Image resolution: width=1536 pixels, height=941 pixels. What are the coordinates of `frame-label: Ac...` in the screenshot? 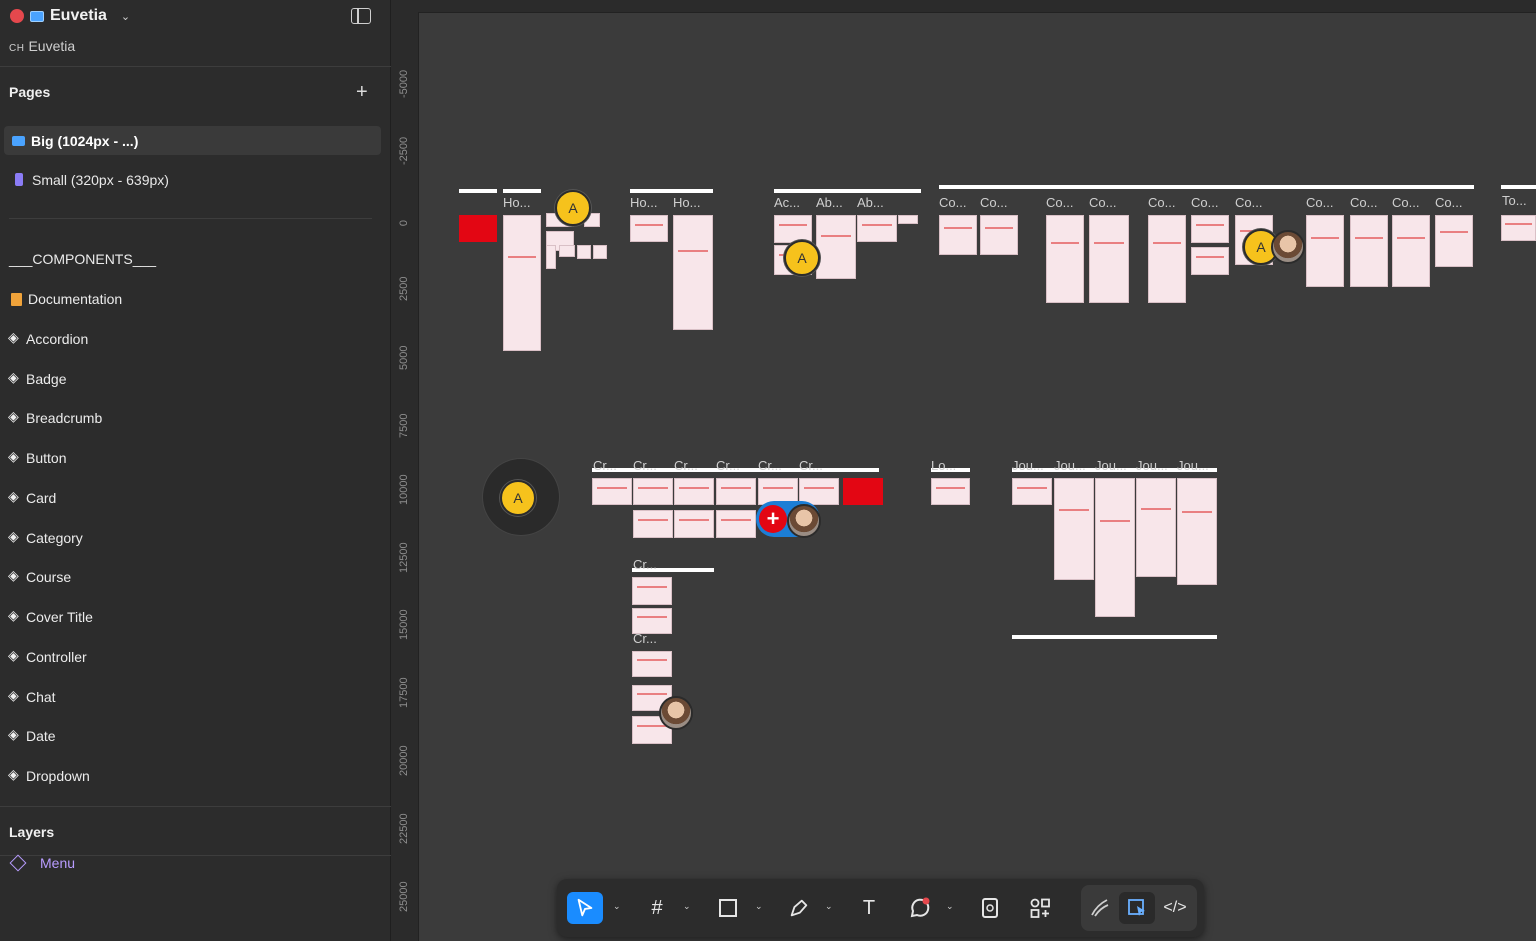 It's located at (787, 202).